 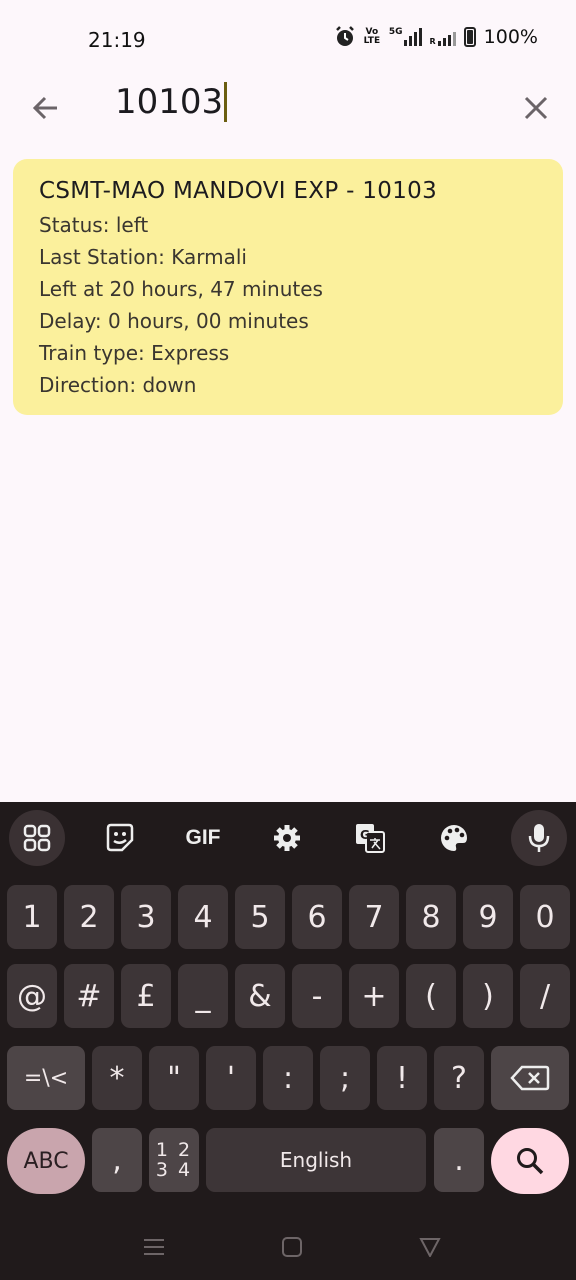 I want to click on text-caret, so click(x=226, y=102).